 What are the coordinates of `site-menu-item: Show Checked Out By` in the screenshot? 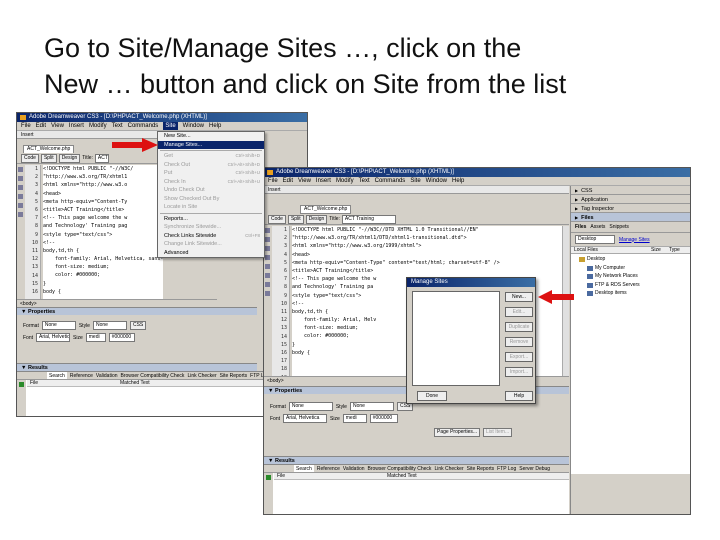 It's located at (211, 199).